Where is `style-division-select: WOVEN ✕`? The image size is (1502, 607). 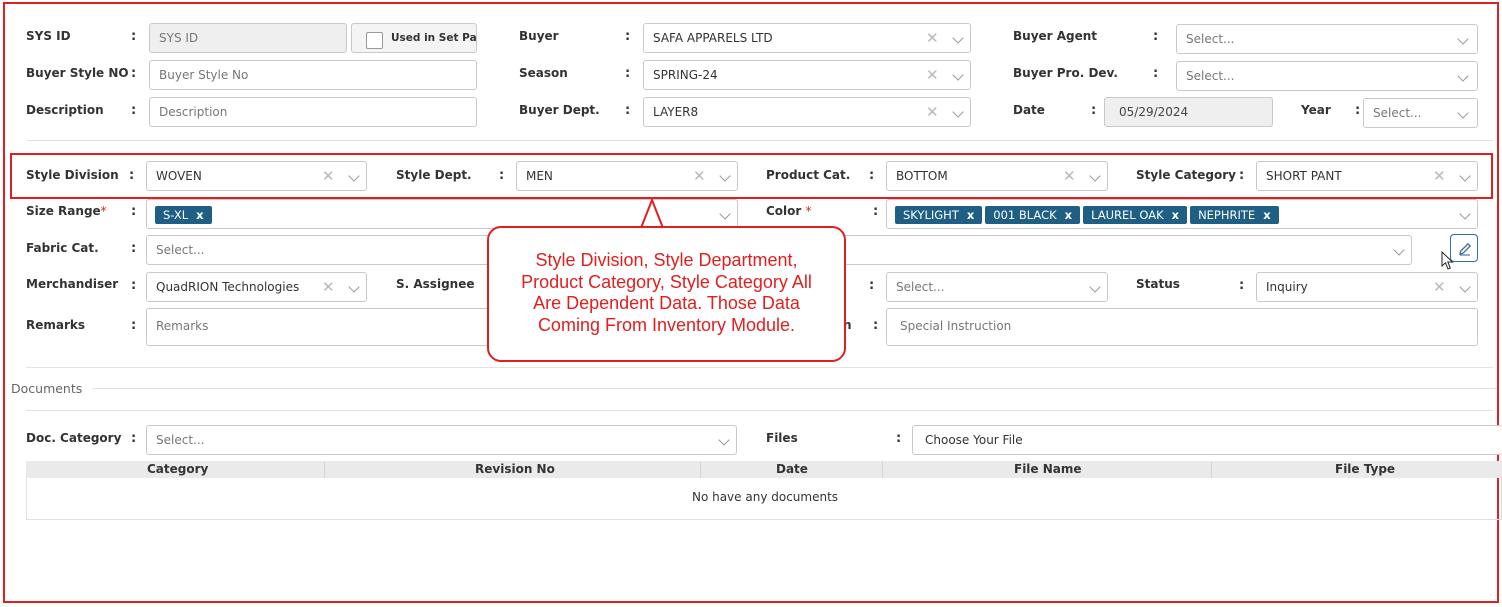
style-division-select: WOVEN ✕ is located at coordinates (256, 176).